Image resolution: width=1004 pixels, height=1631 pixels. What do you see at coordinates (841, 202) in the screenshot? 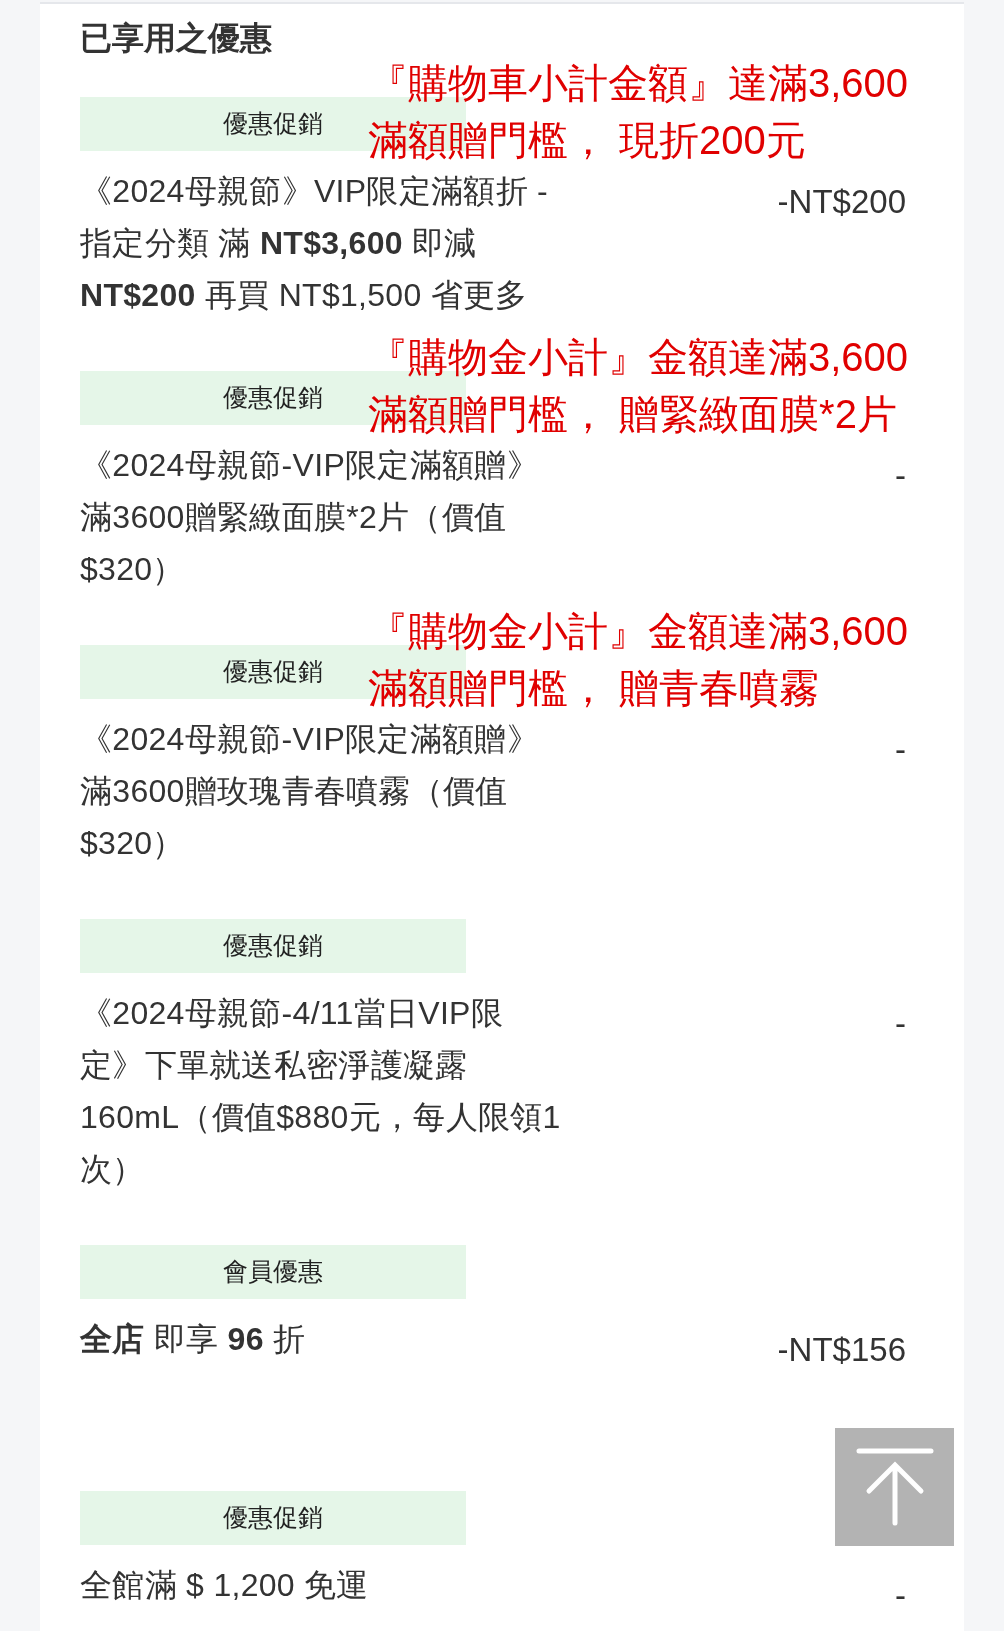
I see `discount-amount: -NT$200` at bounding box center [841, 202].